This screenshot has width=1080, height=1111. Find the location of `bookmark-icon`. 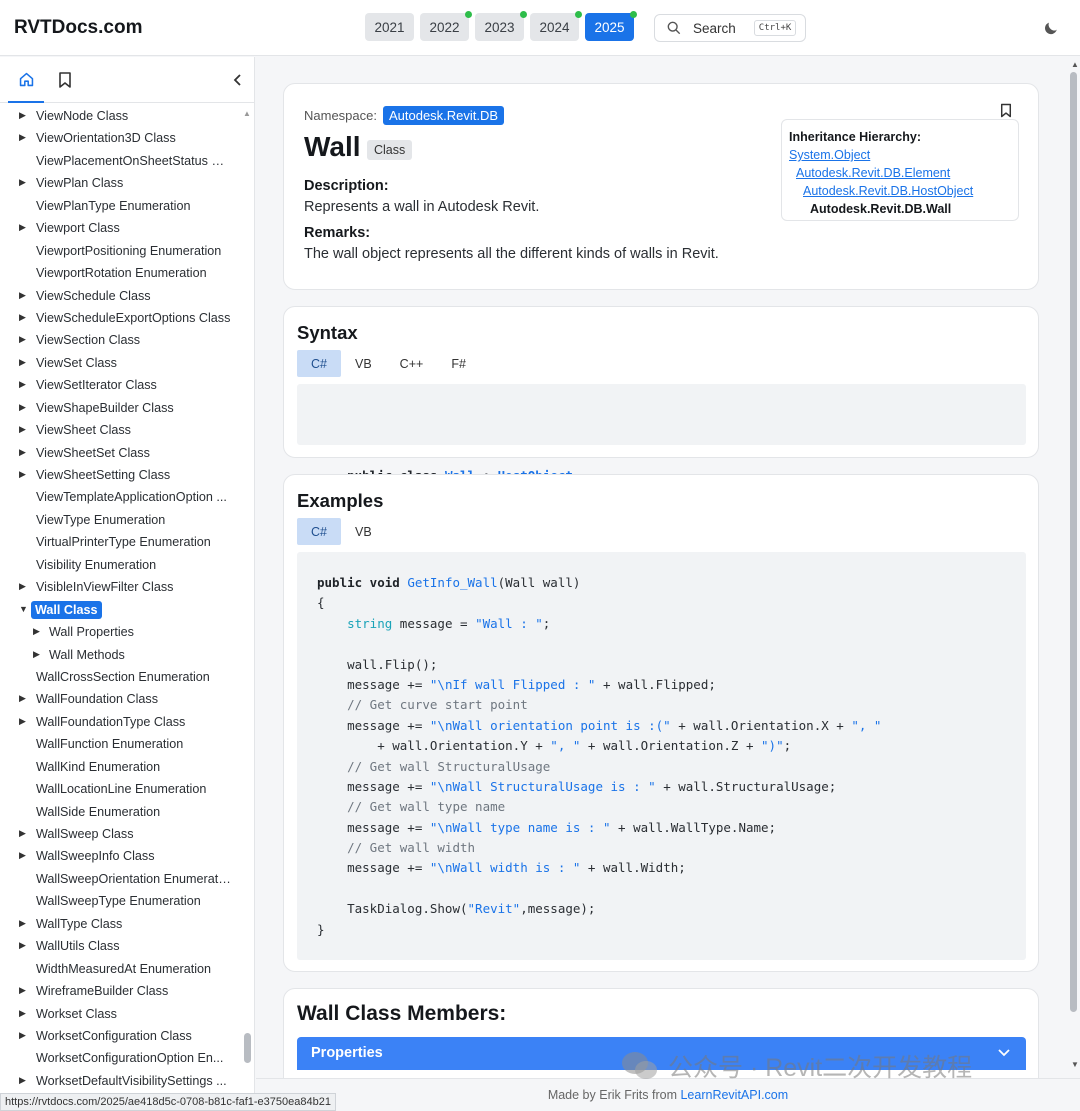

bookmark-icon is located at coordinates (65, 82).